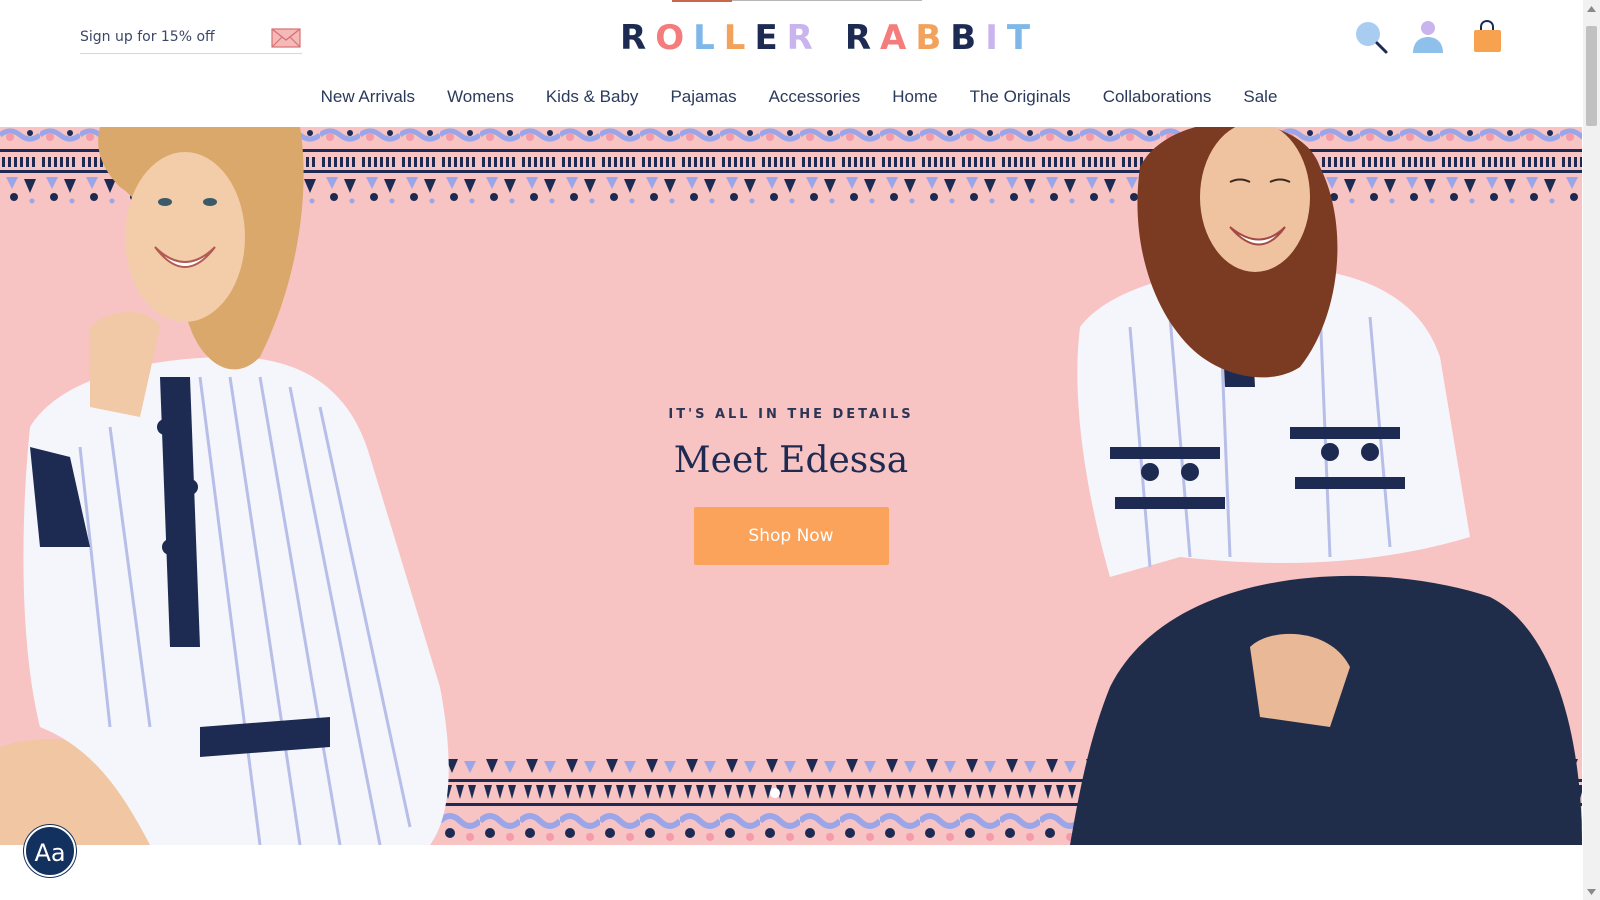 The image size is (1600, 900). I want to click on nav-item-accessories: Accessories, so click(815, 97).